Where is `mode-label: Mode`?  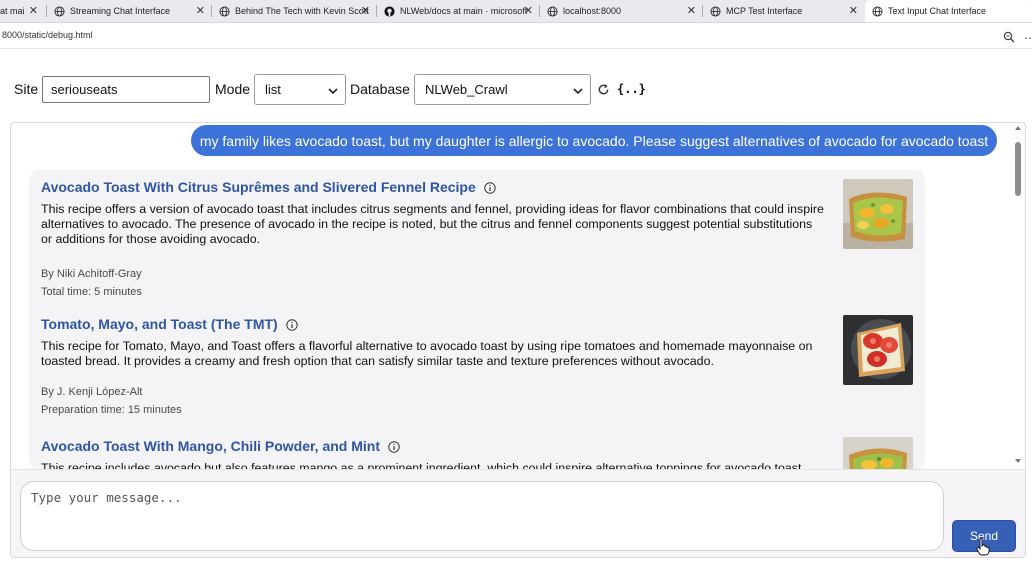 mode-label: Mode is located at coordinates (233, 89).